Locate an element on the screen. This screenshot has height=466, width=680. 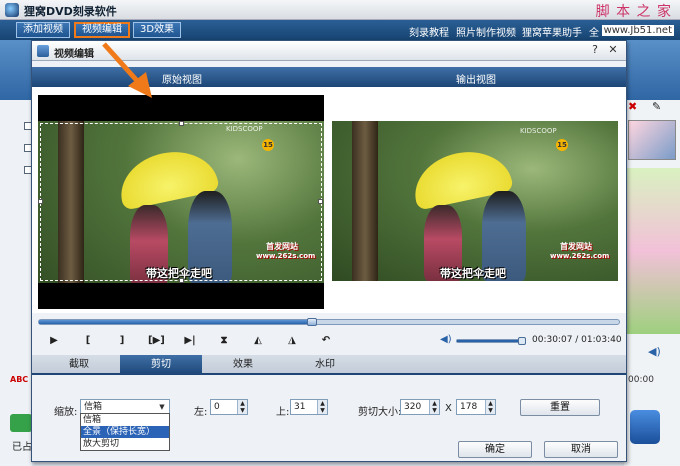
next-frame-icon: ▶| is located at coordinates (190, 341).